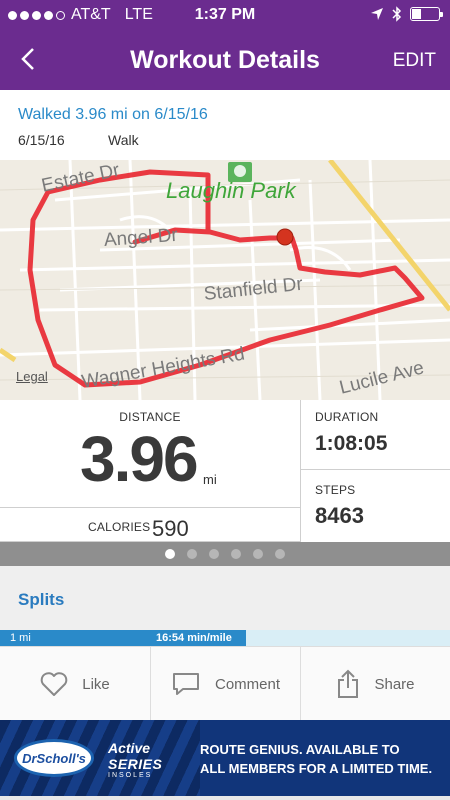 The image size is (450, 800). Describe the element at coordinates (32, 376) in the screenshot. I see `map-legal-link: Legal` at that location.